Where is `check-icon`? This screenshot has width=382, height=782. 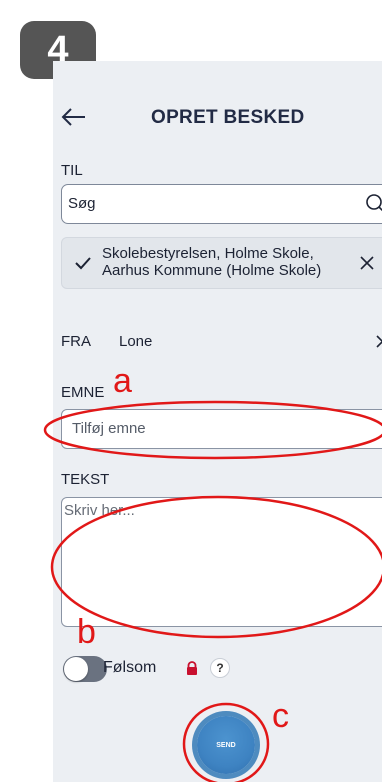 check-icon is located at coordinates (83, 263).